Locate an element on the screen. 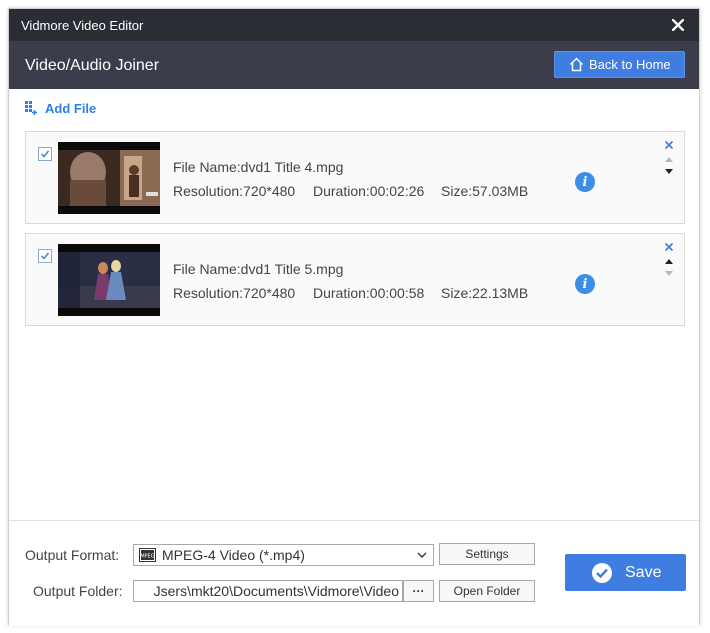  file-size: Size:22.13MB is located at coordinates (485, 293).